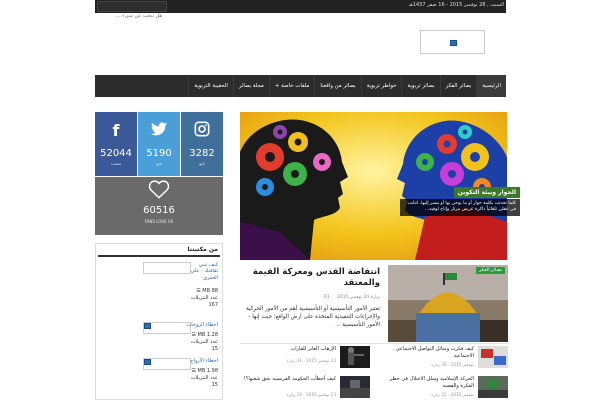 The height and width of the screenshot is (408, 600). Describe the element at coordinates (353, 297) in the screenshot. I see `article-date: 24 نوفمبر 2015` at that location.